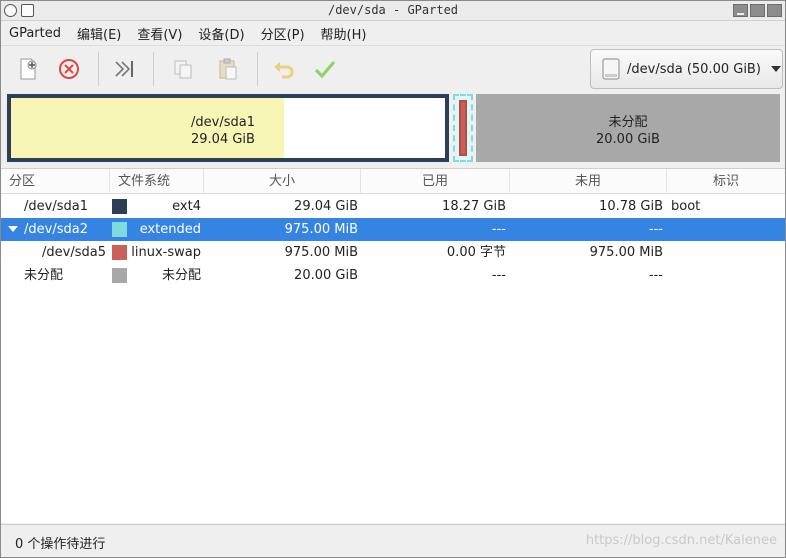  What do you see at coordinates (588, 181) in the screenshot?
I see `col-unused: 未用` at bounding box center [588, 181].